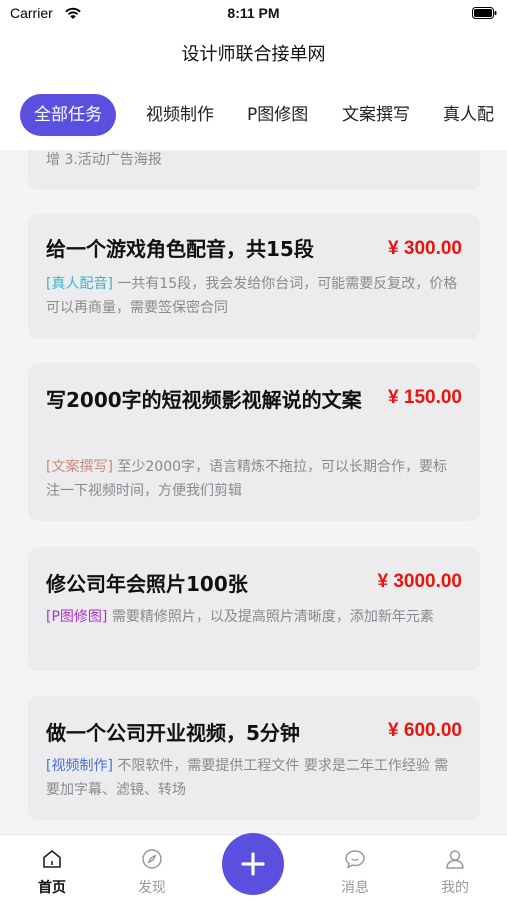 This screenshot has width=507, height=900. Describe the element at coordinates (425, 730) in the screenshot. I see `task-price: ¥ 600.00` at that location.